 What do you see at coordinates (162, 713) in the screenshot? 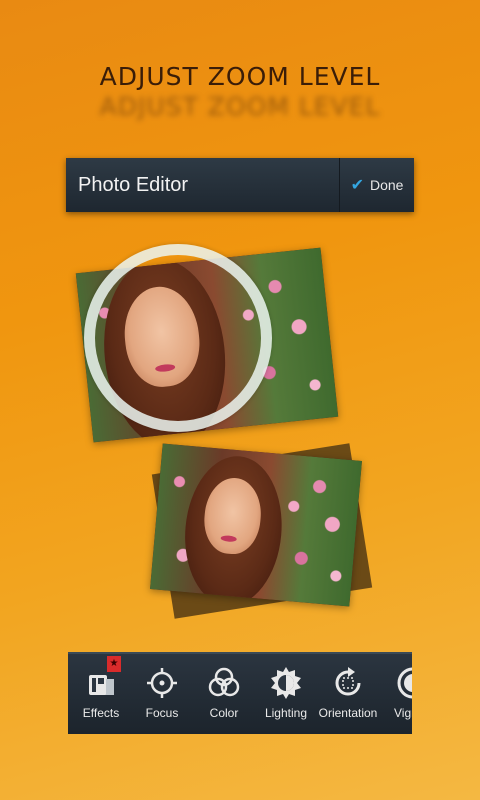
I see `tool-label: Focus` at bounding box center [162, 713].